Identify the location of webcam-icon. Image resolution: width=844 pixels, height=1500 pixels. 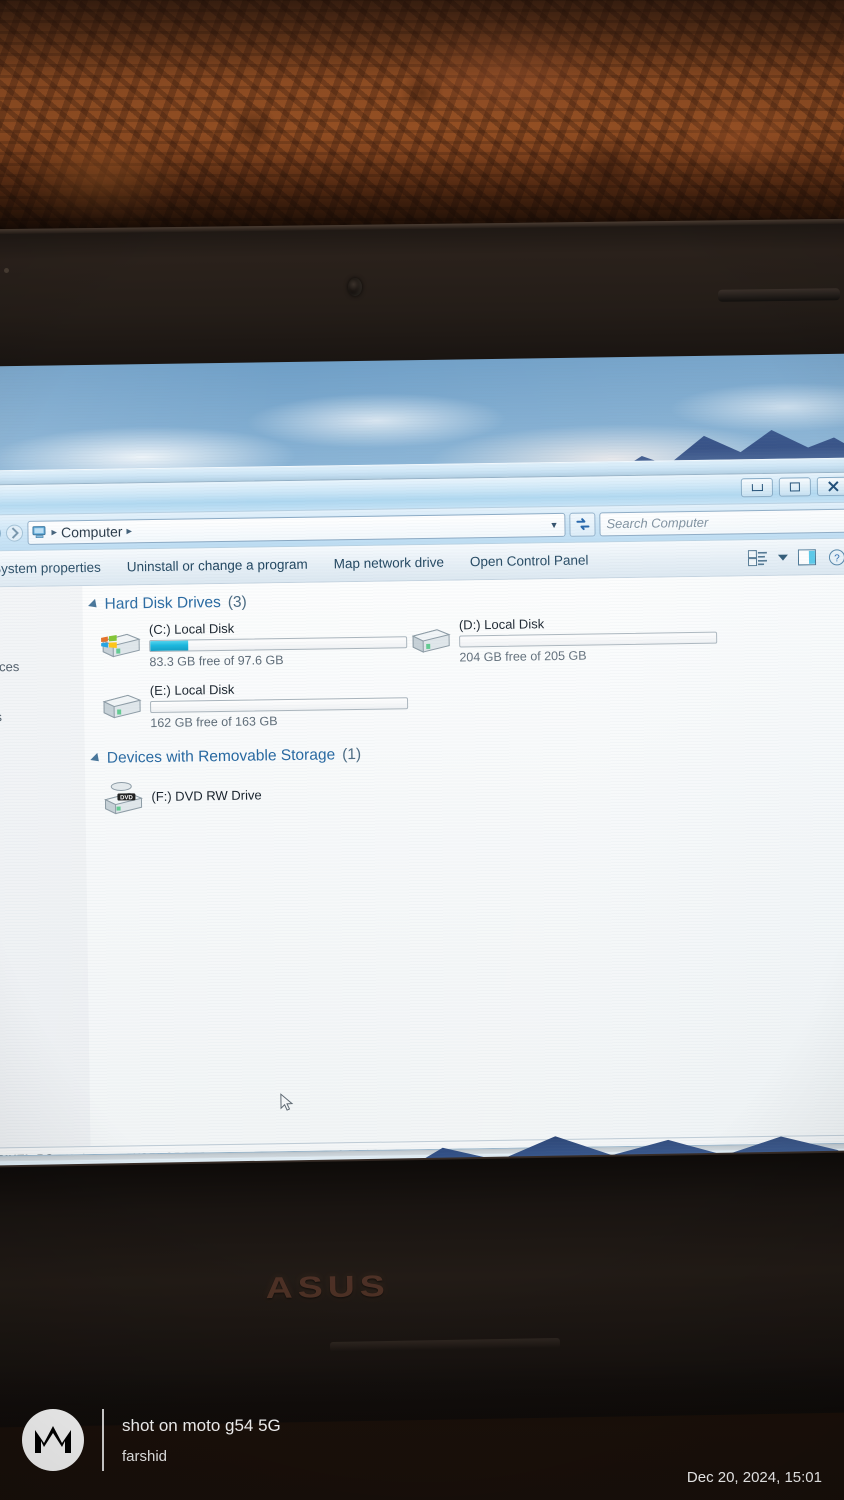
(355, 287).